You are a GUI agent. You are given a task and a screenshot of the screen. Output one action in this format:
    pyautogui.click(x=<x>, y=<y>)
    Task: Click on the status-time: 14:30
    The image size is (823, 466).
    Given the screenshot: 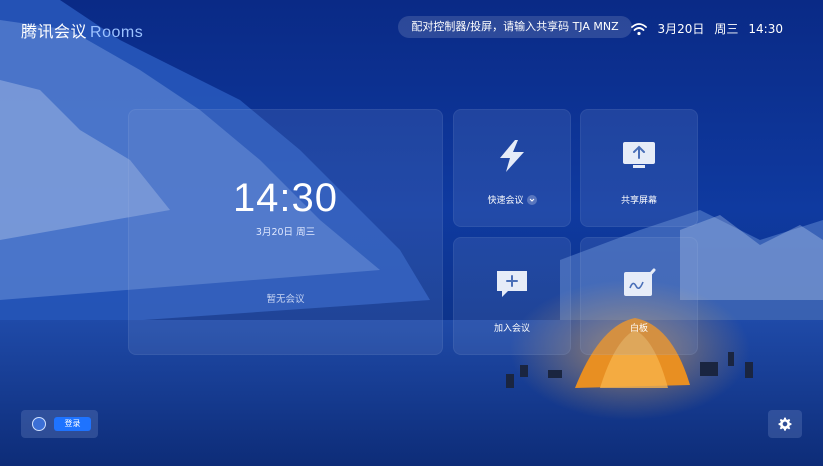 What is the action you would take?
    pyautogui.click(x=765, y=28)
    